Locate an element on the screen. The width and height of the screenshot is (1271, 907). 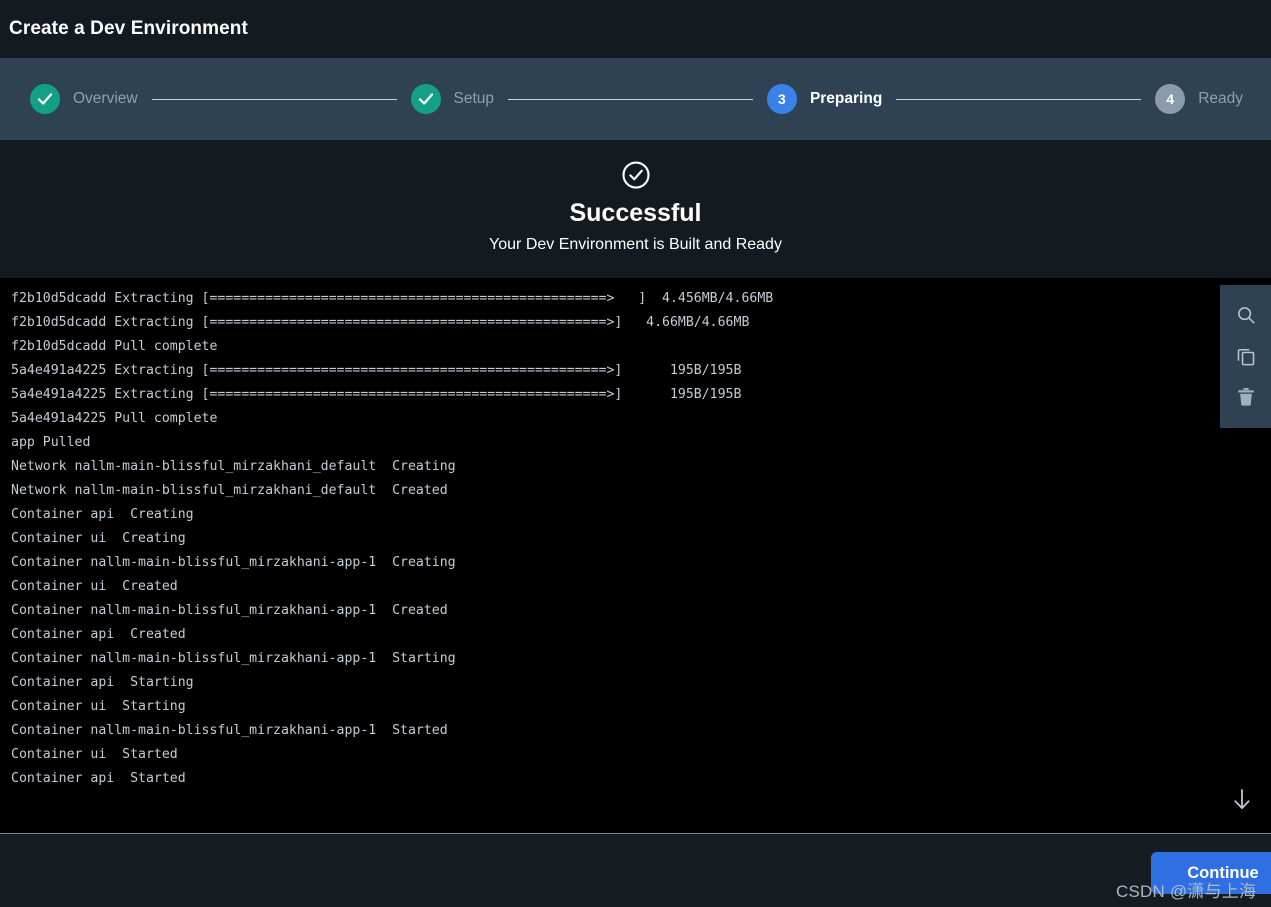
step-4-number: 4 is located at coordinates (1170, 99).